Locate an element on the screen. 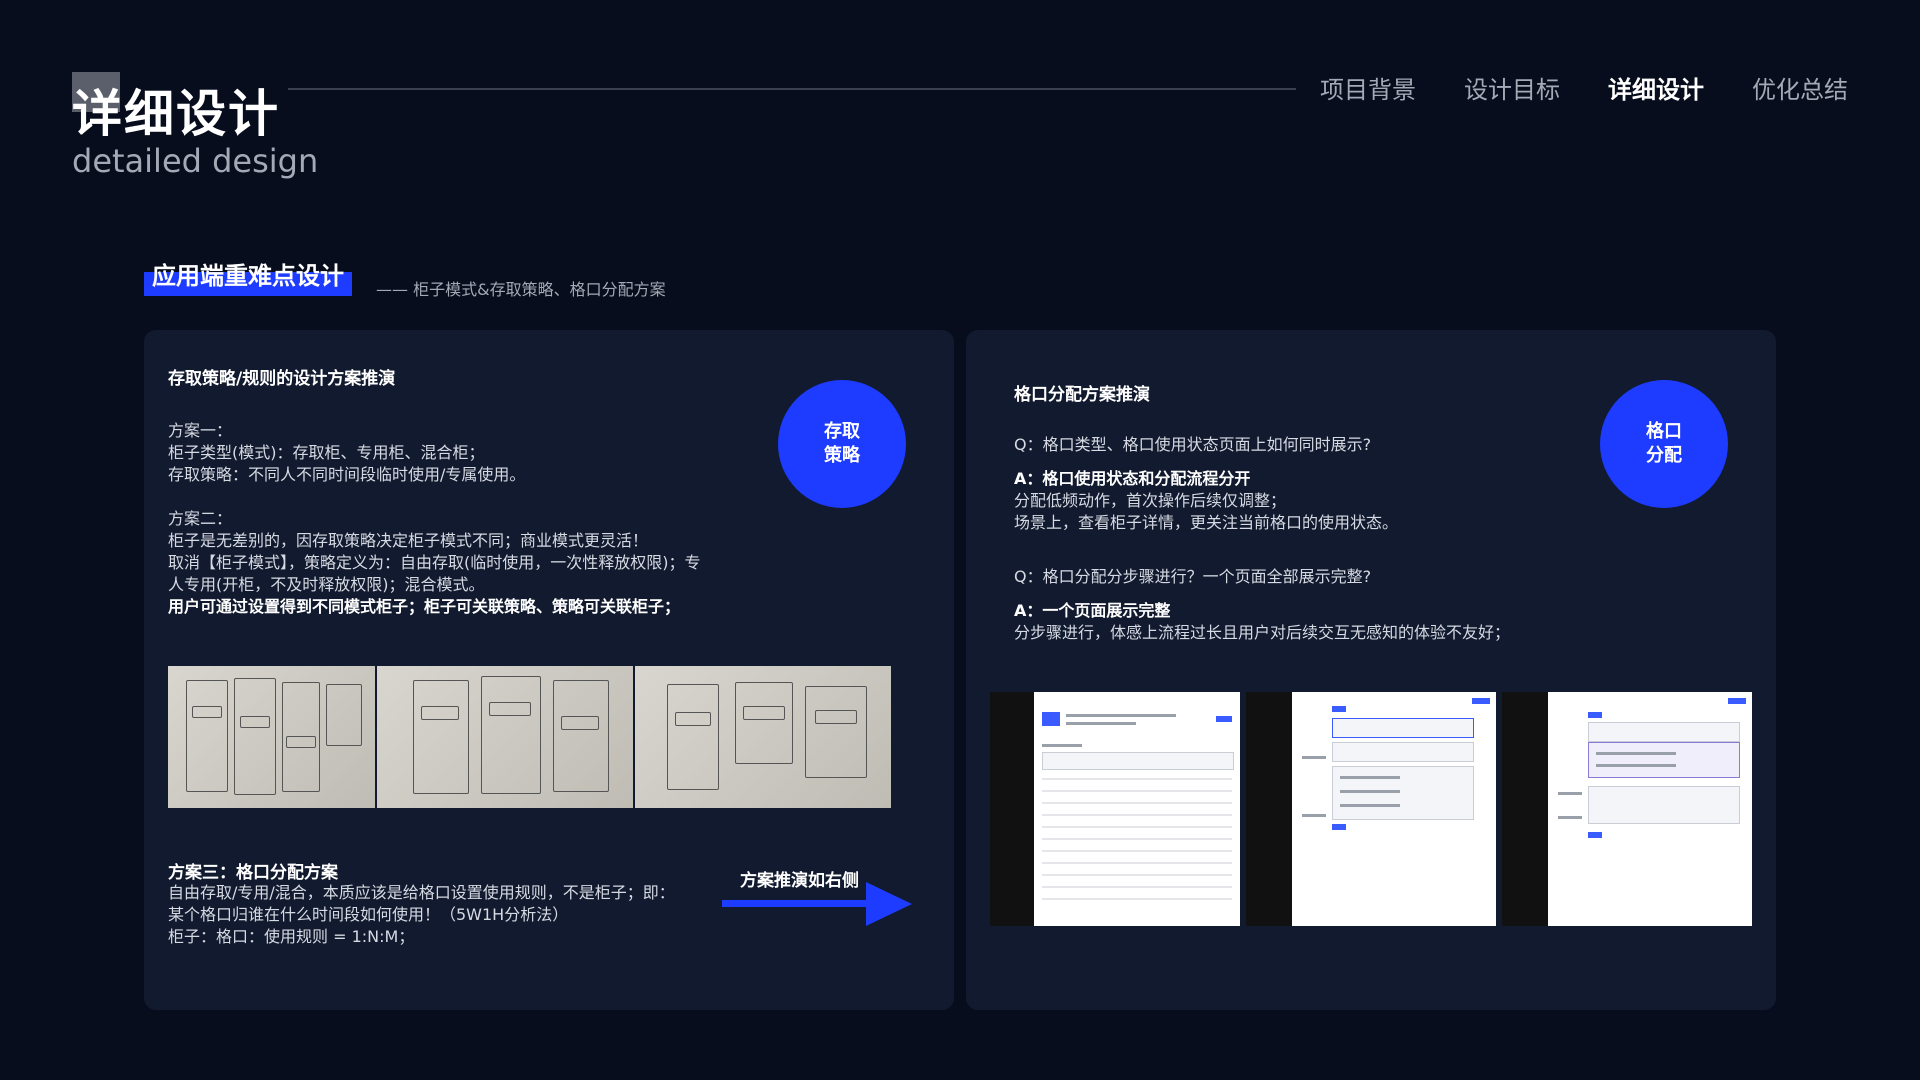  strategy-heading: 存取策略/规则的设计方案推演 is located at coordinates (282, 379).